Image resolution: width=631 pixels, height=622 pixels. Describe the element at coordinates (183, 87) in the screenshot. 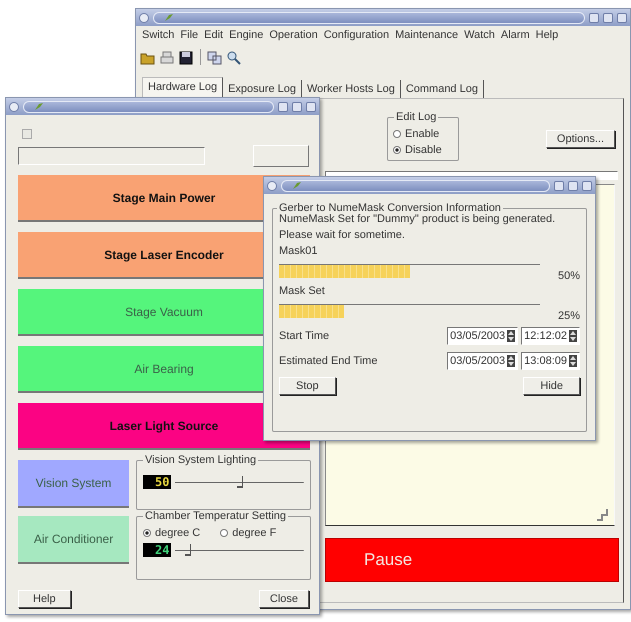

I see `tab: Hardware Log` at that location.